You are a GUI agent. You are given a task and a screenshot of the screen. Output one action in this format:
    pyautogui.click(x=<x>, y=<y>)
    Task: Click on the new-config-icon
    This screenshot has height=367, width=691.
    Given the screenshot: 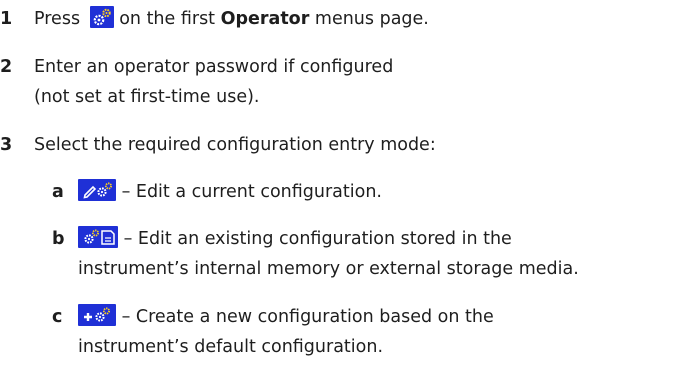 What is the action you would take?
    pyautogui.click(x=97, y=315)
    